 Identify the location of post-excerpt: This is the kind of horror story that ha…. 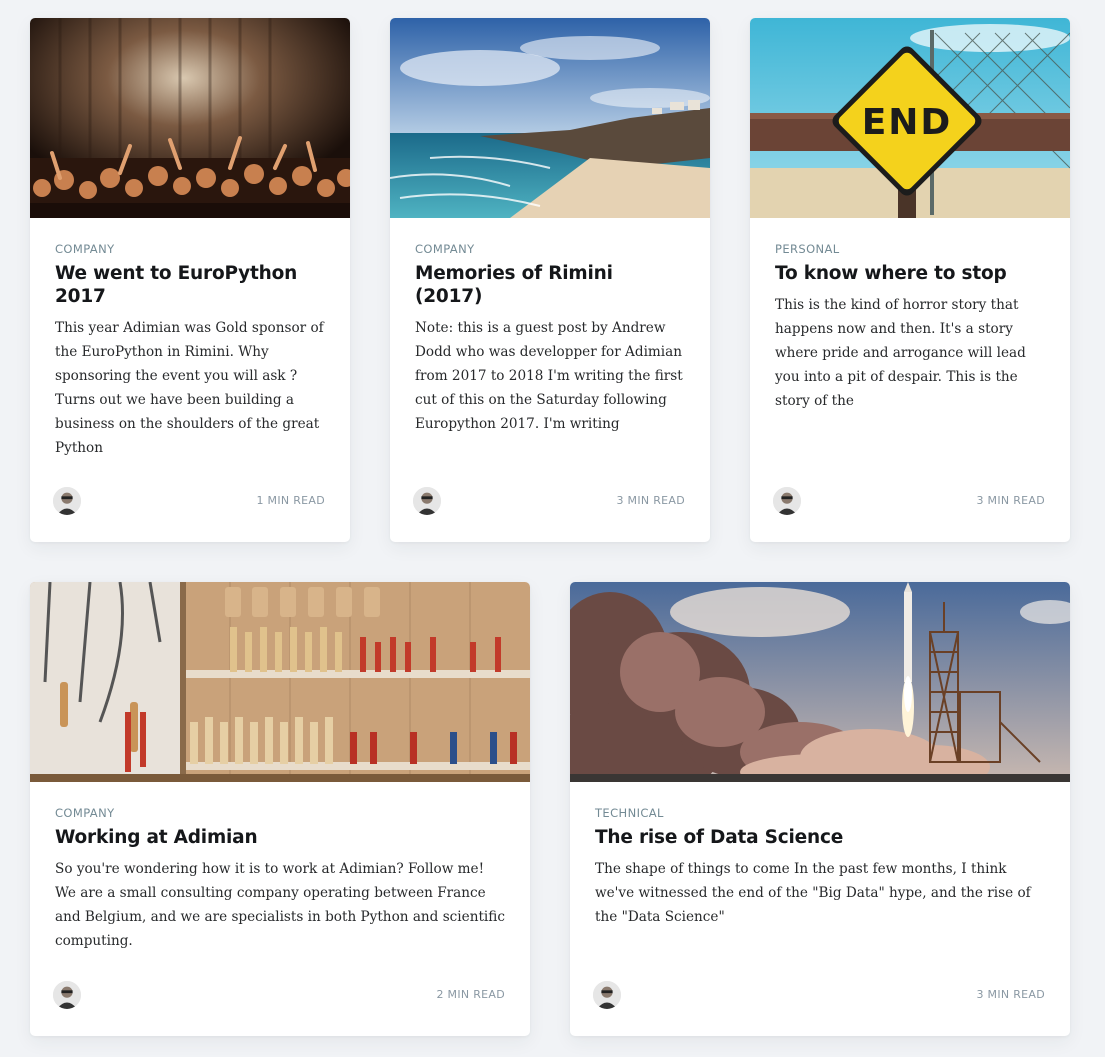
(900, 353).